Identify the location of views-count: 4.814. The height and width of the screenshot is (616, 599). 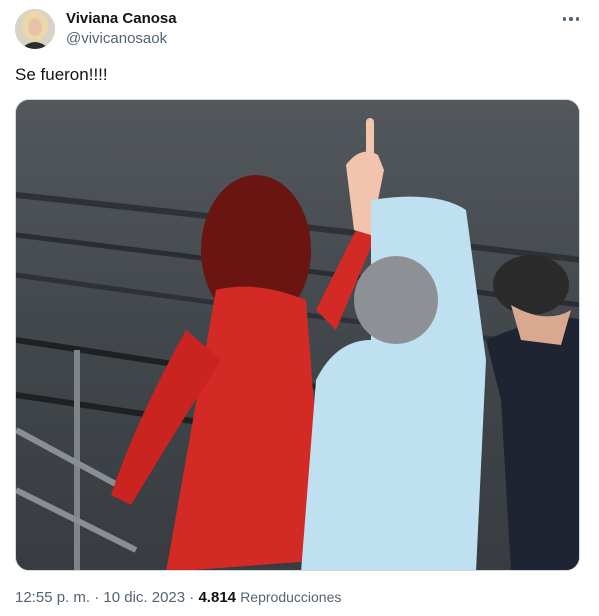
(217, 597).